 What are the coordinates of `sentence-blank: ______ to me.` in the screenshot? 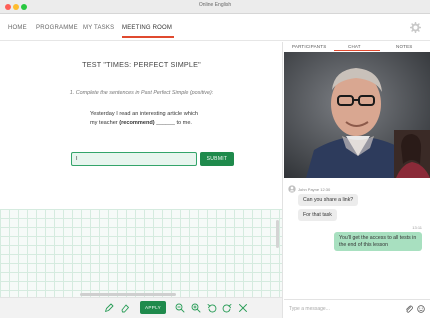 It's located at (173, 123).